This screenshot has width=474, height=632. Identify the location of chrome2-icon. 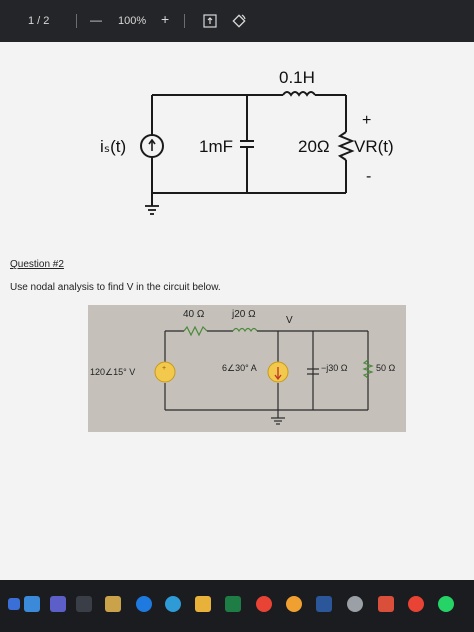
(416, 604).